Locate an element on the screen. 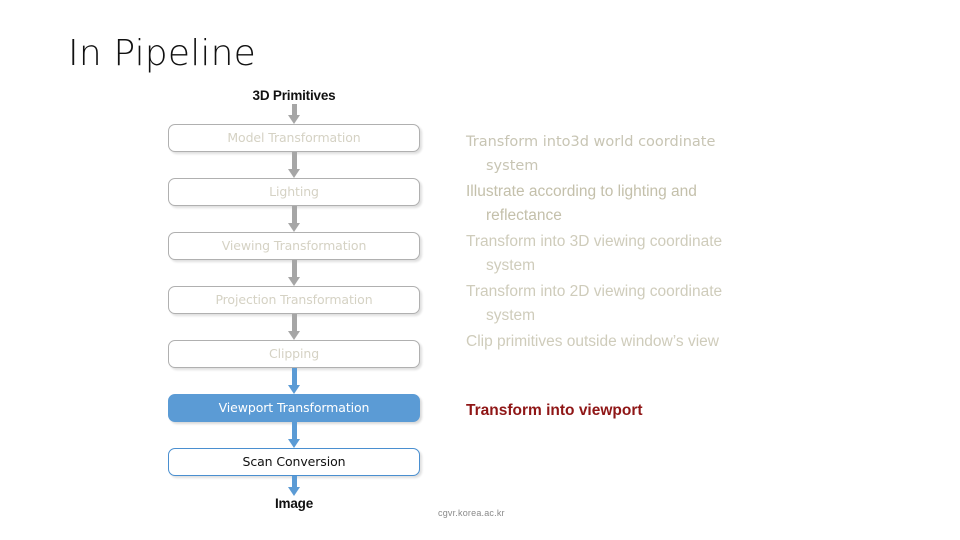  arrow-model-to-lighting is located at coordinates (294, 165).